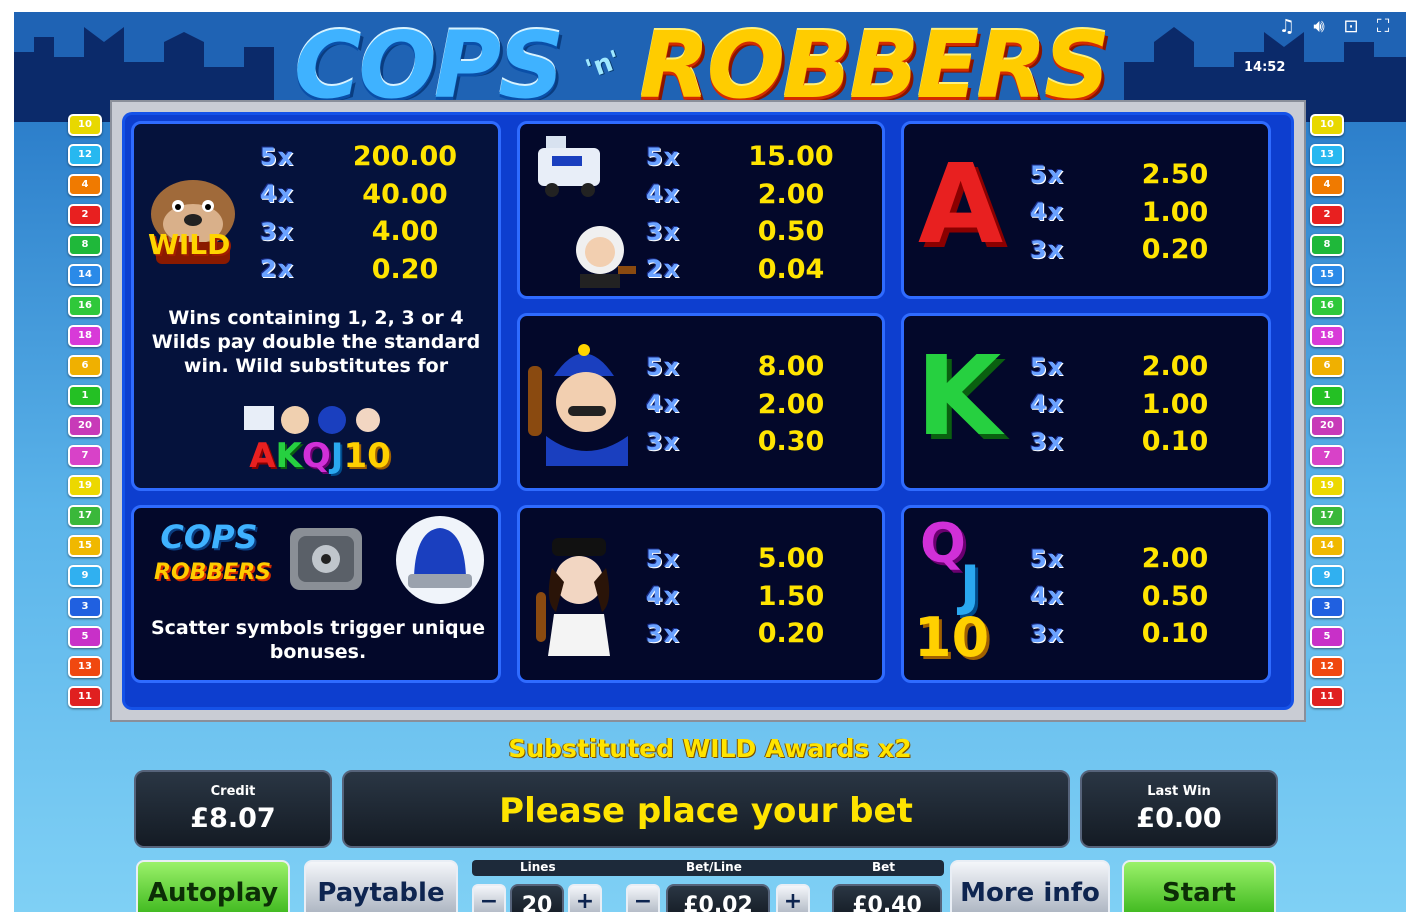 The image size is (1420, 924). I want to click on symbol-k: K, so click(959, 396).